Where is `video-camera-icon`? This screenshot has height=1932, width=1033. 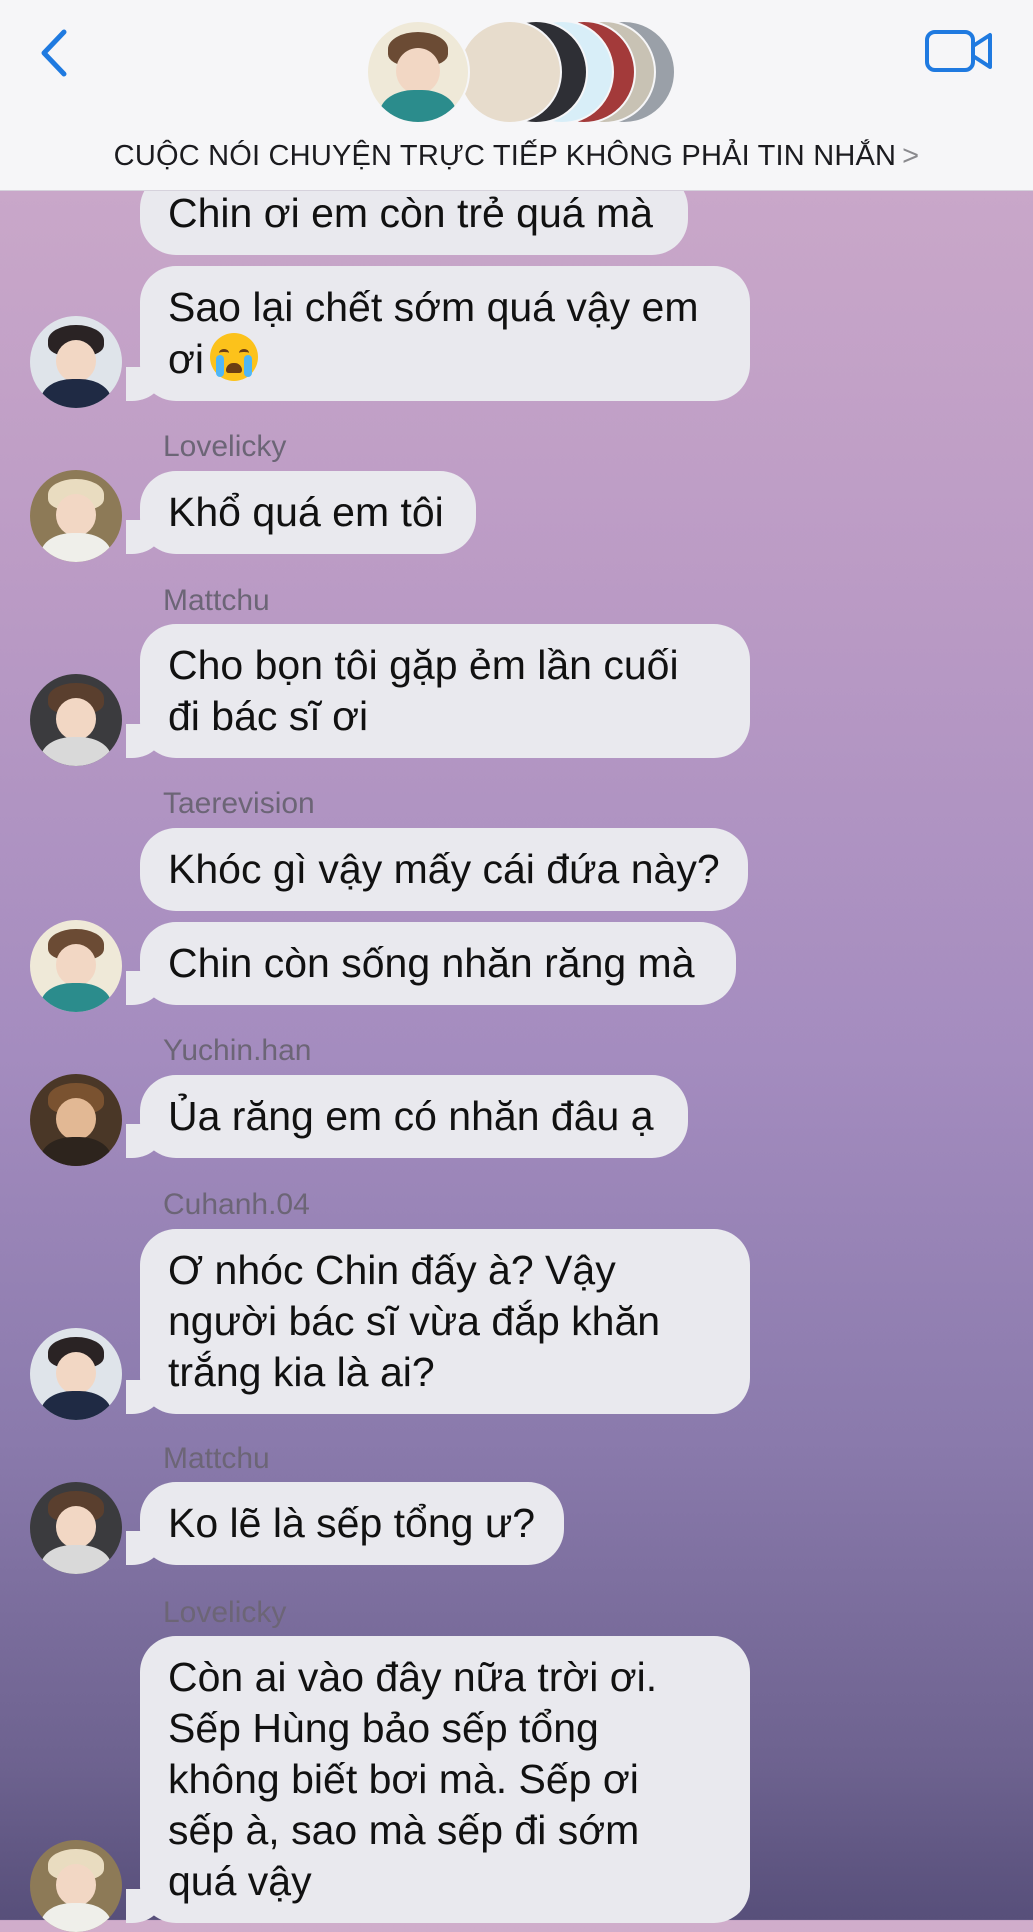 video-camera-icon is located at coordinates (958, 51).